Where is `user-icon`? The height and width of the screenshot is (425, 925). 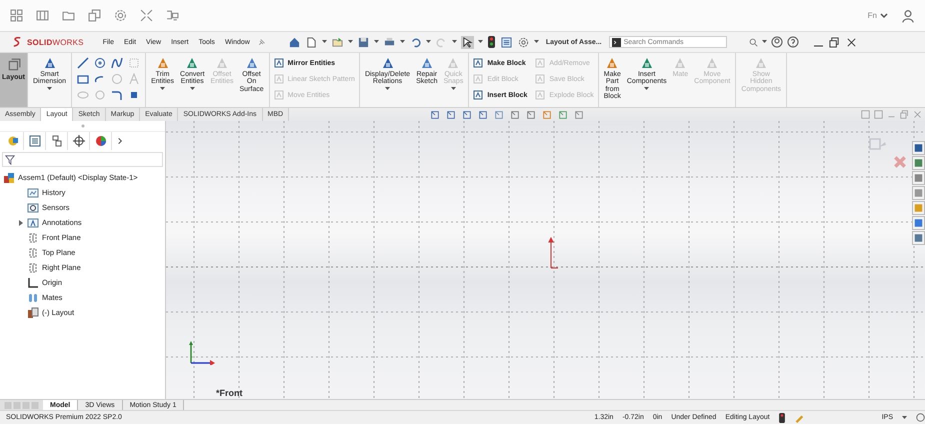 user-icon is located at coordinates (908, 15).